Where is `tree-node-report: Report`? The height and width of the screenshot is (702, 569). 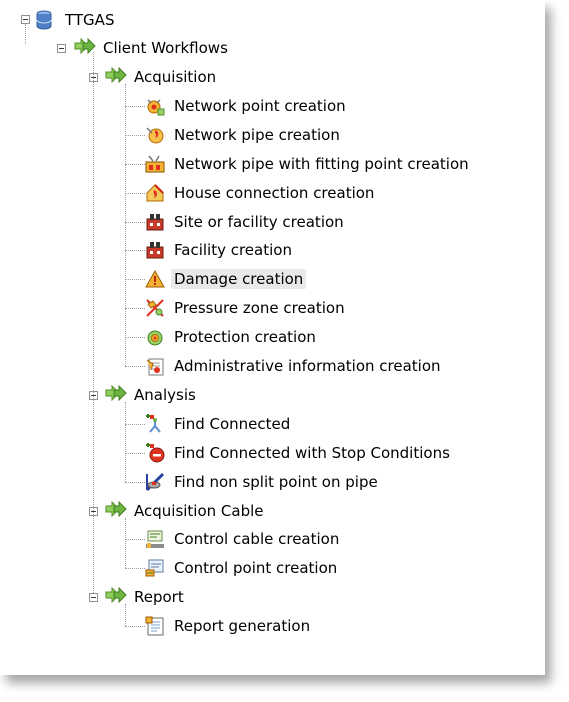 tree-node-report: Report is located at coordinates (146, 597).